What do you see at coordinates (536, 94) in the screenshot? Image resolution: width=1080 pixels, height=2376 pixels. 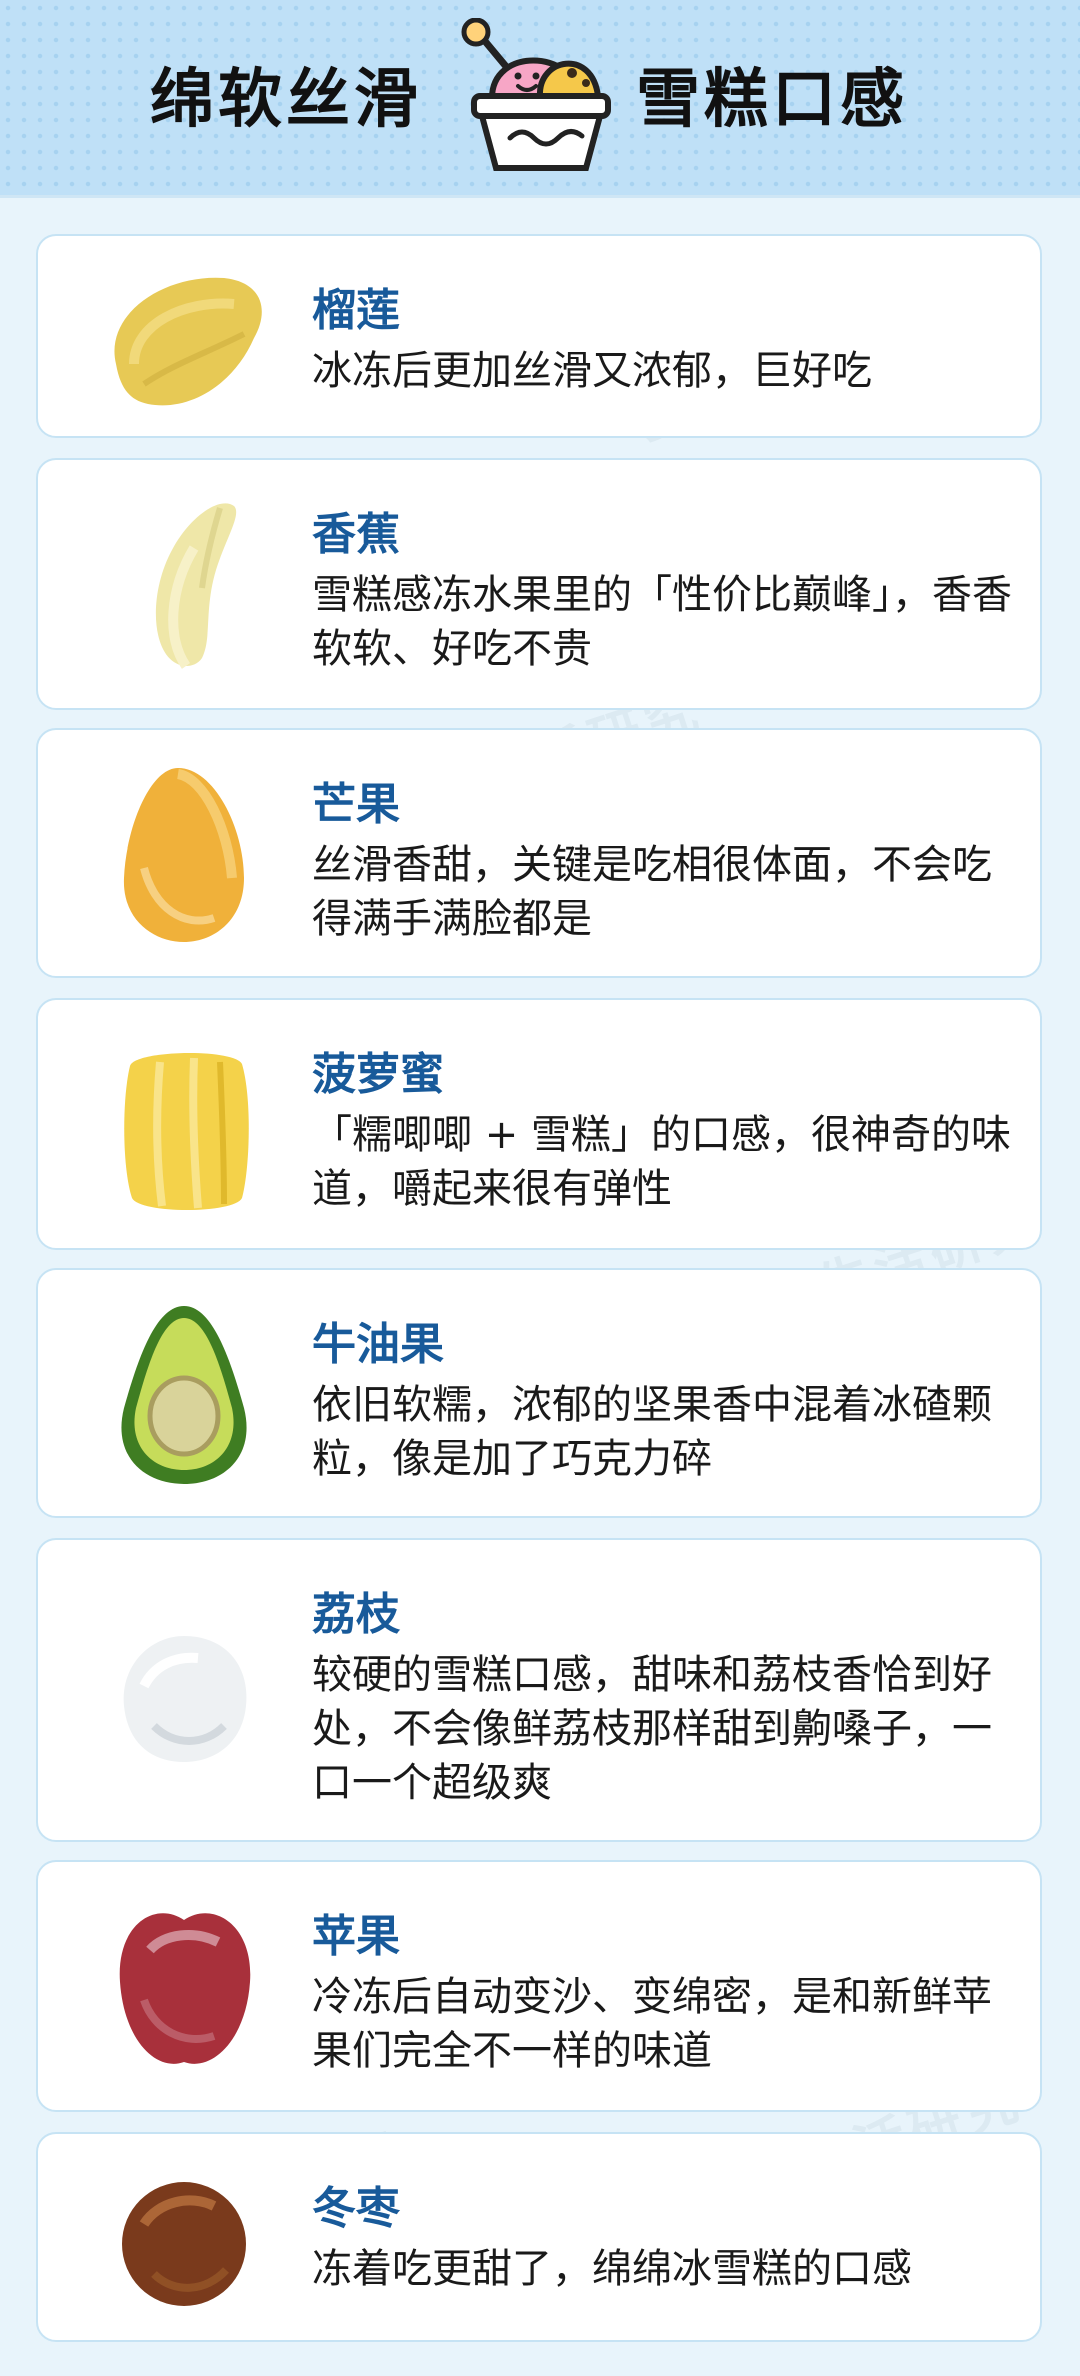 I see `ice-cream-cup-icon` at bounding box center [536, 94].